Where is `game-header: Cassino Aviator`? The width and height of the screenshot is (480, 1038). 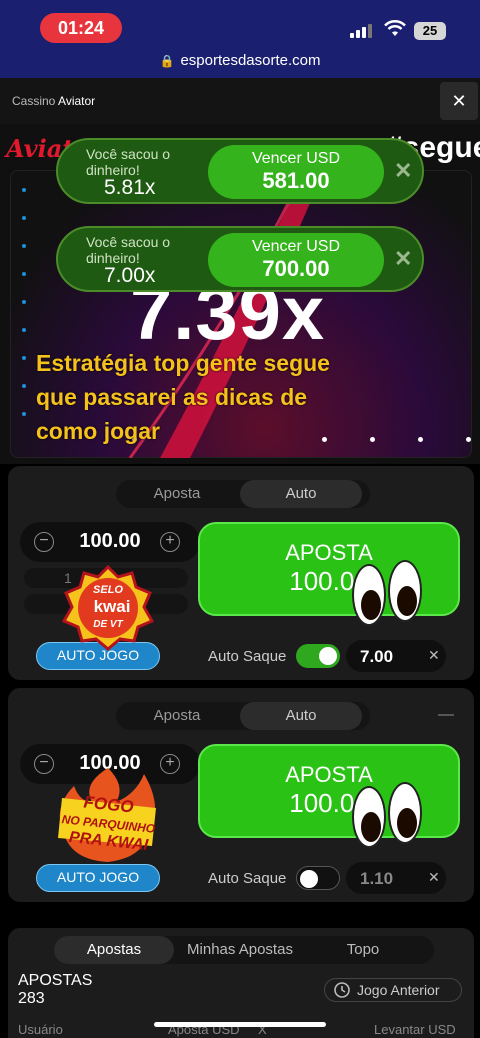 game-header: Cassino Aviator is located at coordinates (240, 101).